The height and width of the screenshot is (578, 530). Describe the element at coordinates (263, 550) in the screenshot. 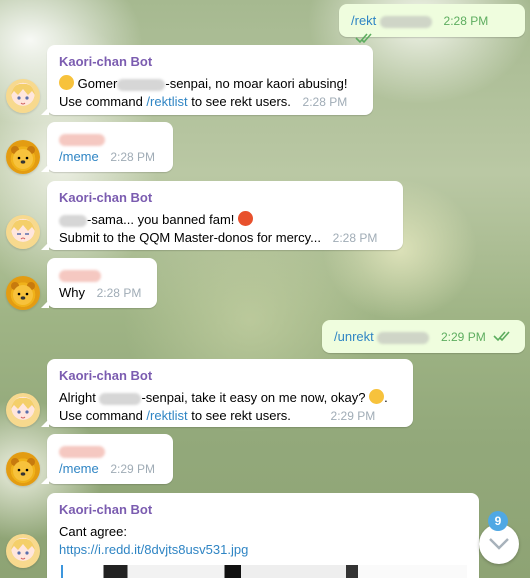

I see `image-link: https://i.redd.it/8dvjts8usv531.jpg` at that location.